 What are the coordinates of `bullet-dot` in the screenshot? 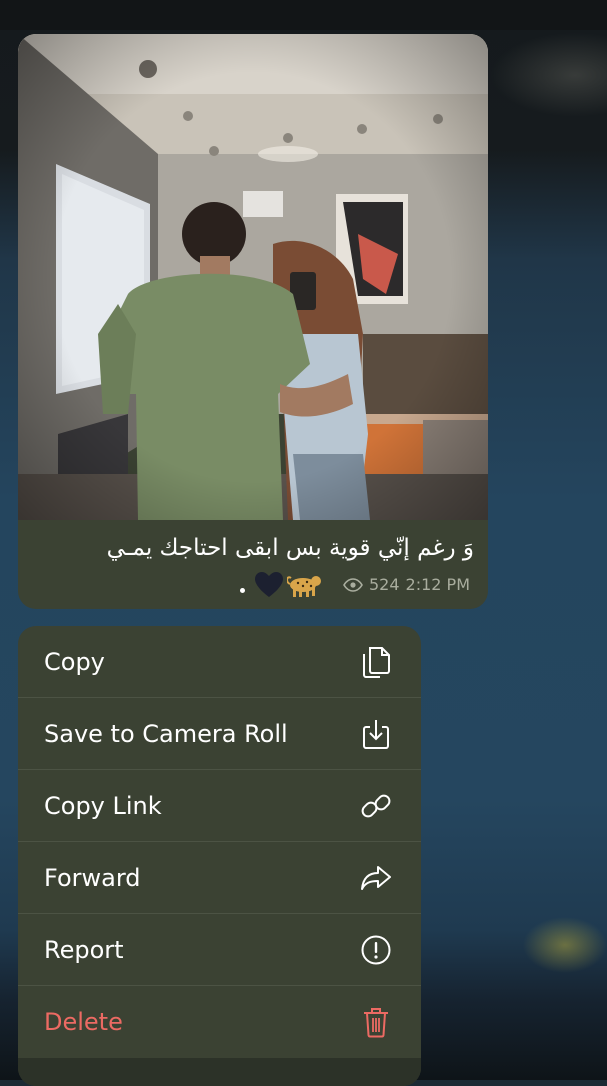 It's located at (242, 590).